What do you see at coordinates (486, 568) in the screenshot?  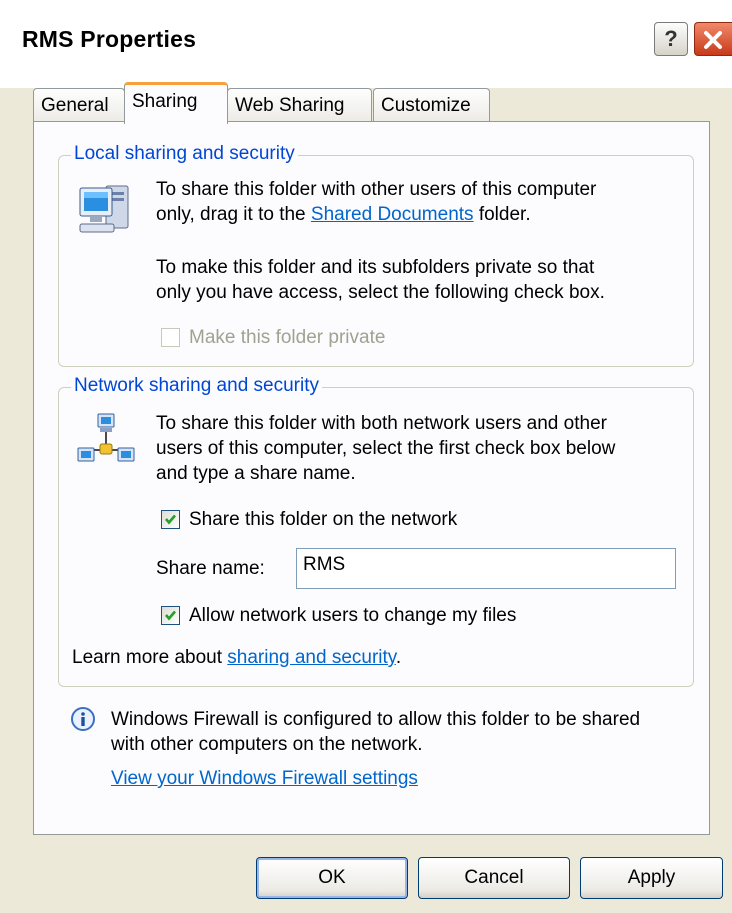 I see `share-name-input: RMS` at bounding box center [486, 568].